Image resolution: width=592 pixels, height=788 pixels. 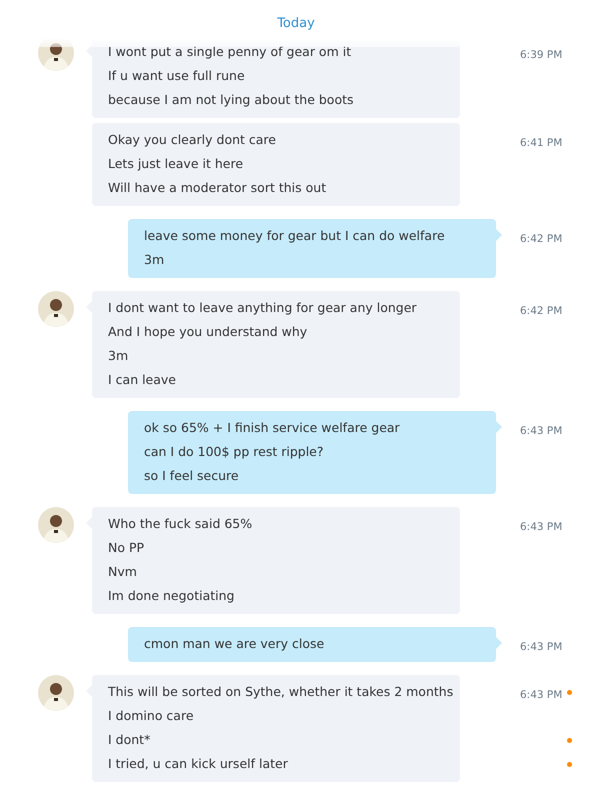 What do you see at coordinates (281, 691) in the screenshot?
I see `message-text: This will be sorted on Sythe, whether it takes 2 months` at bounding box center [281, 691].